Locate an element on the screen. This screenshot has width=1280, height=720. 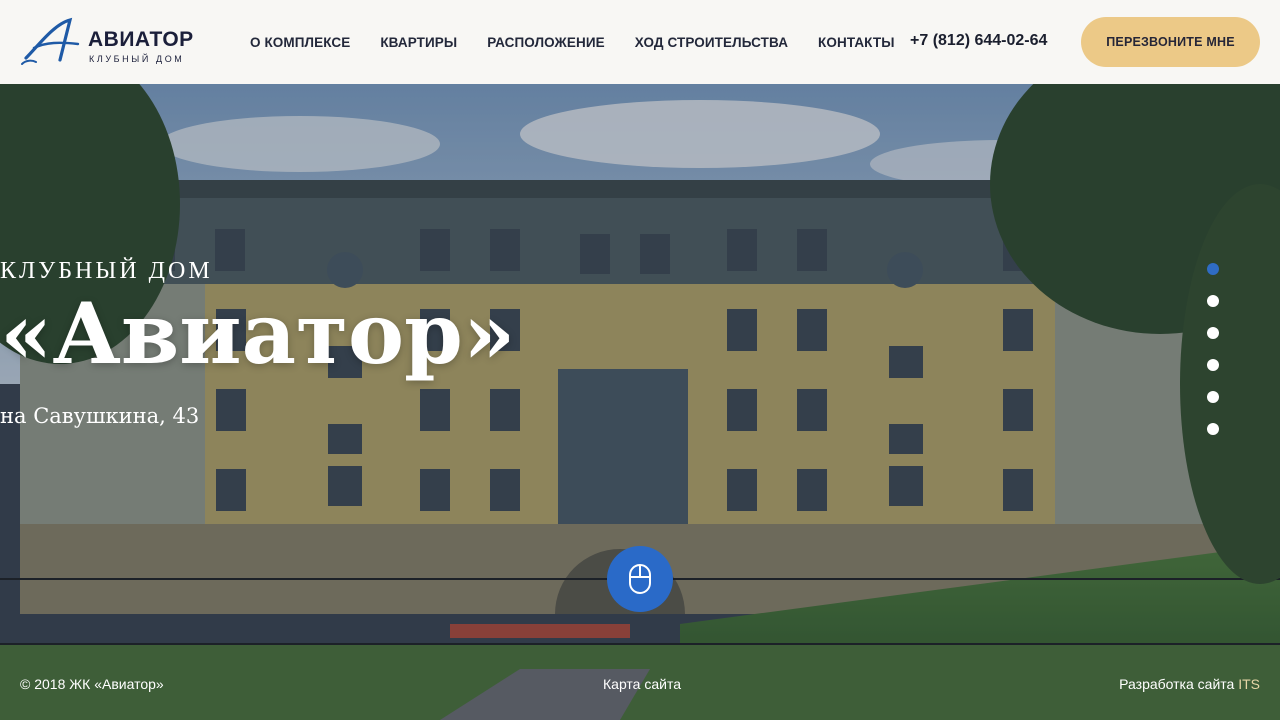
hero-kicker: КЛУБНЫЙ ДОМ is located at coordinates (106, 271).